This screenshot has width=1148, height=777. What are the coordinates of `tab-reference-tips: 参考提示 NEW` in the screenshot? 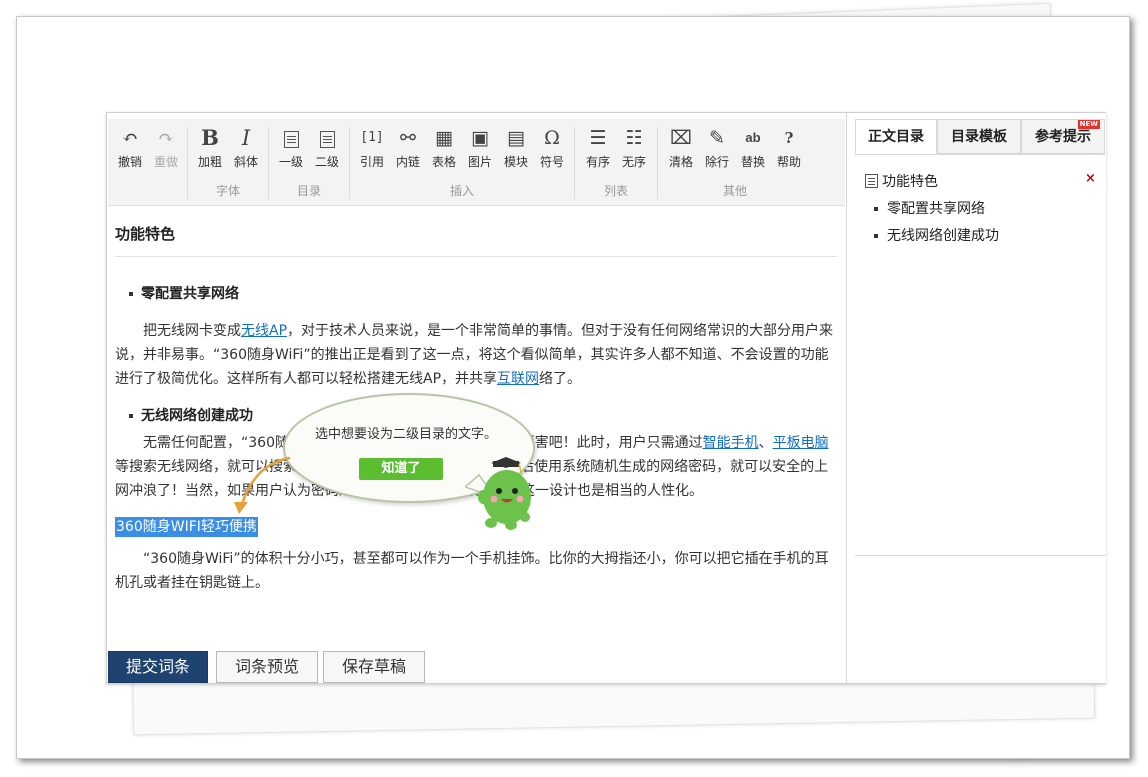 It's located at (1063, 136).